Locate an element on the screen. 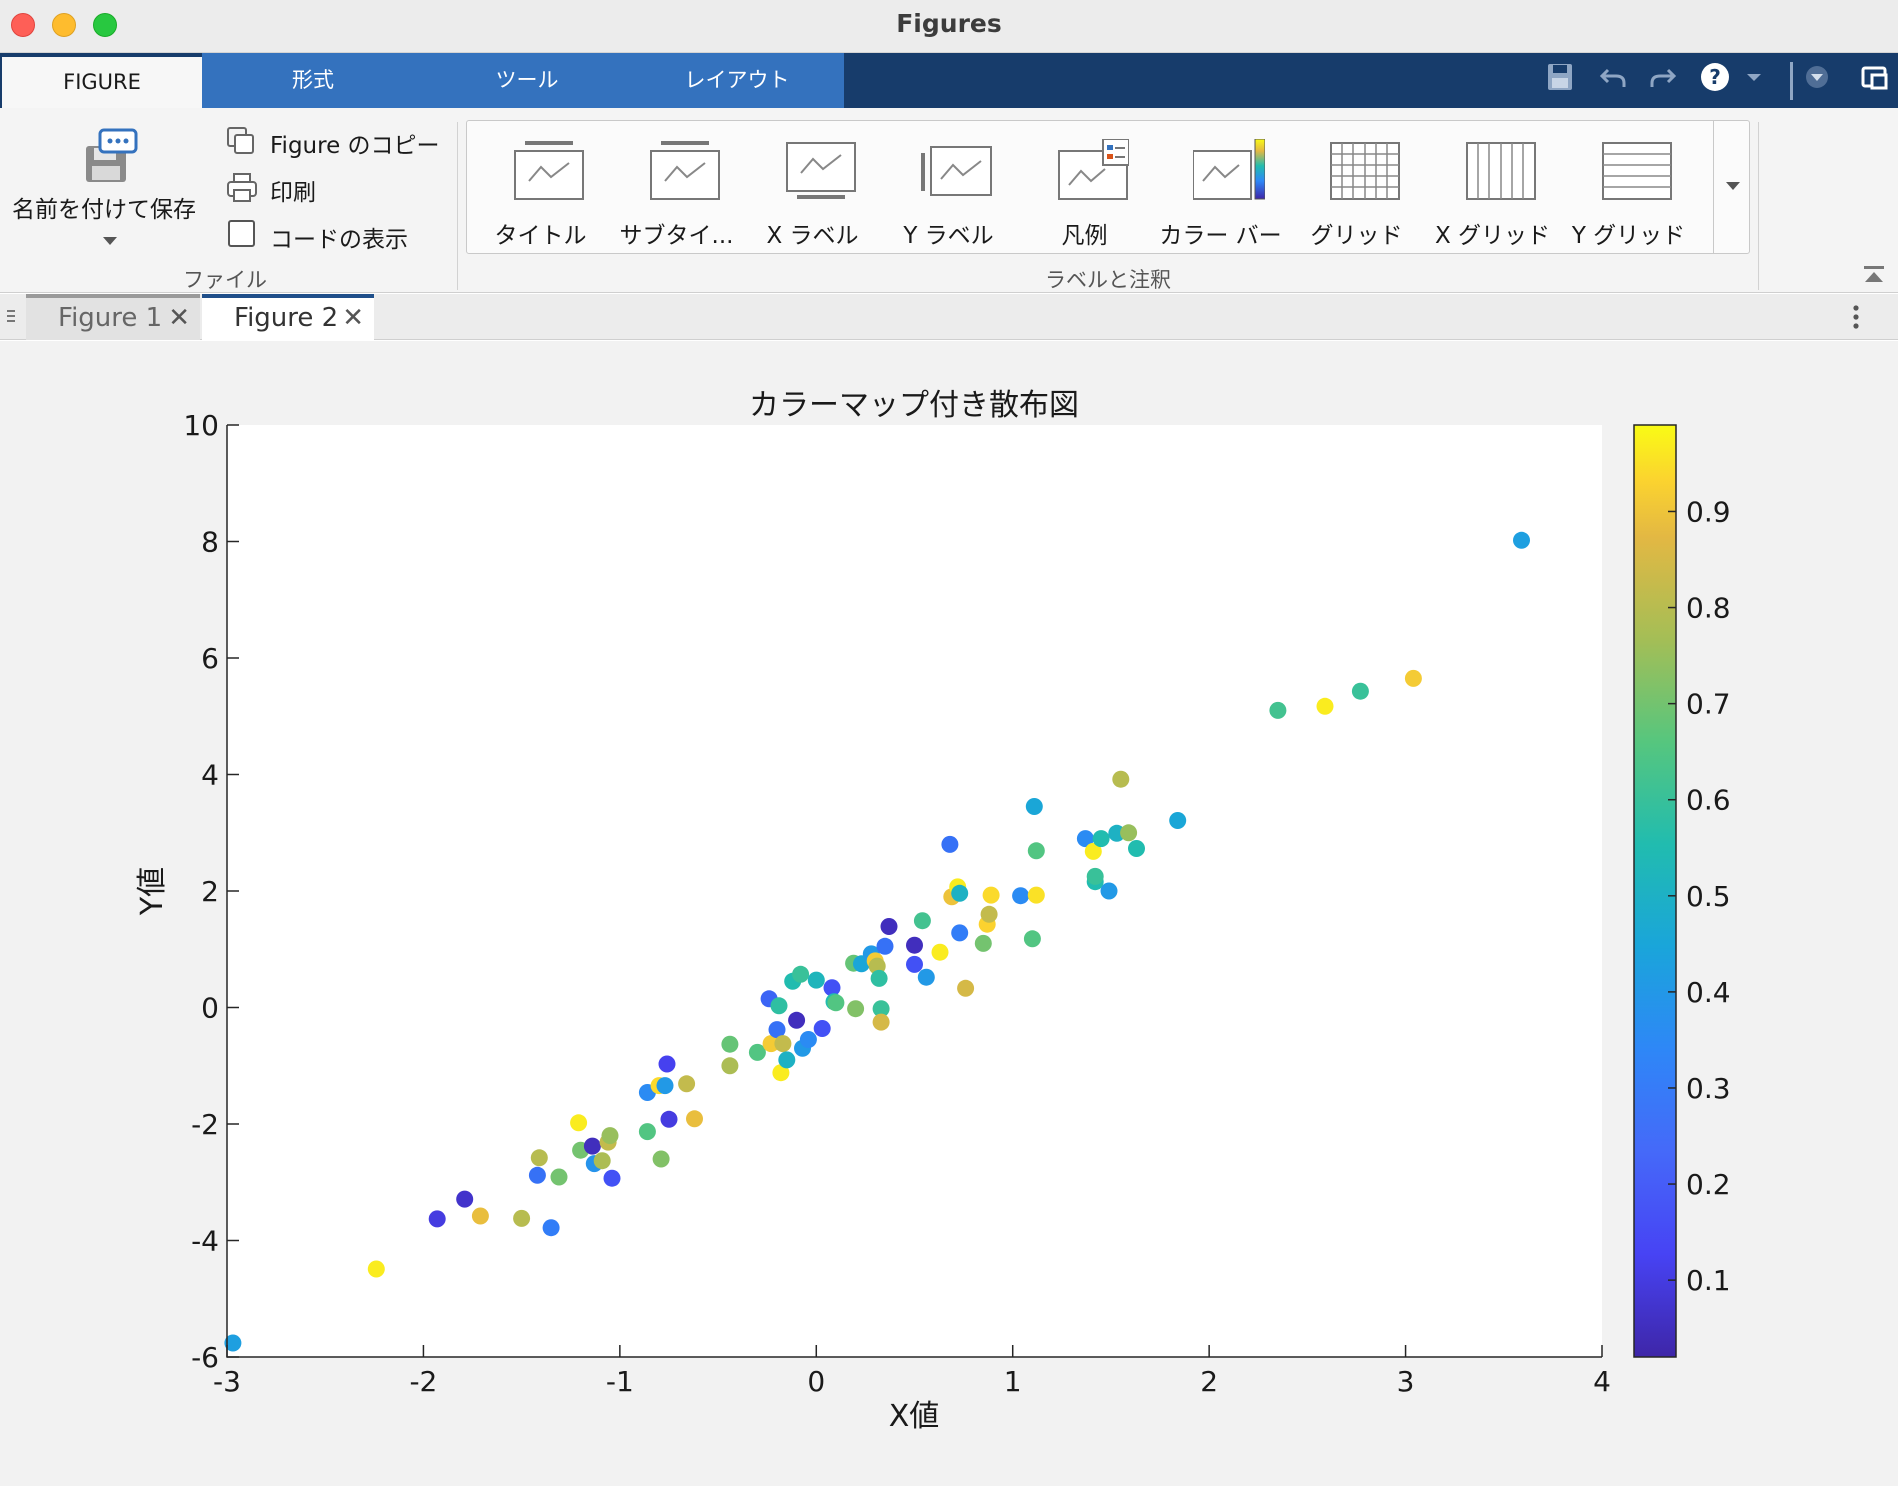 This screenshot has height=1486, width=1898. x-tick-label: 2 is located at coordinates (1209, 1381).